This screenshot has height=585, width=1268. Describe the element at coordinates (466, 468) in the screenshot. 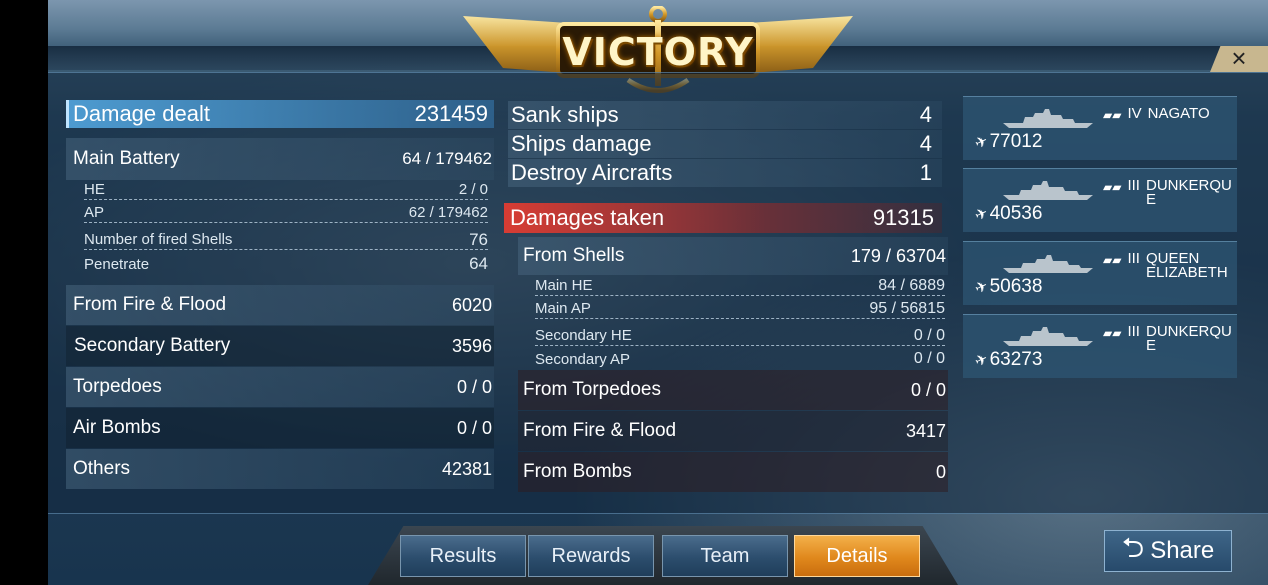

I see `stat-value: 42381` at that location.